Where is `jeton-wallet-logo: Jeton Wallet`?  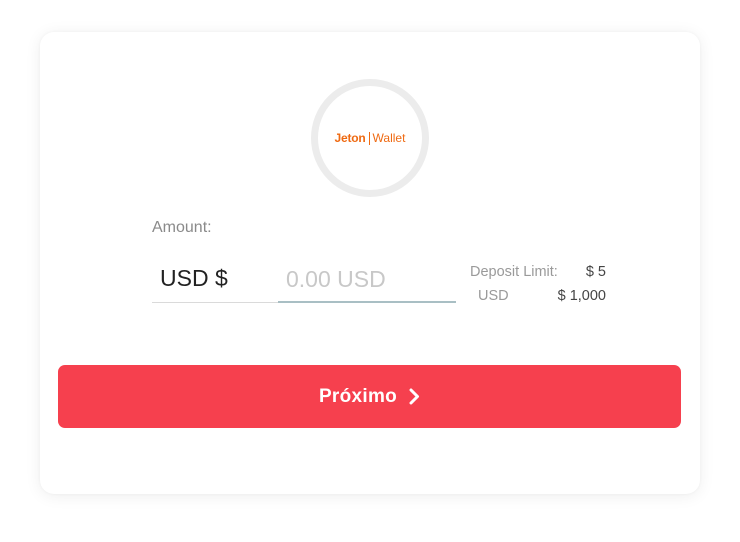
jeton-wallet-logo: Jeton Wallet is located at coordinates (370, 138).